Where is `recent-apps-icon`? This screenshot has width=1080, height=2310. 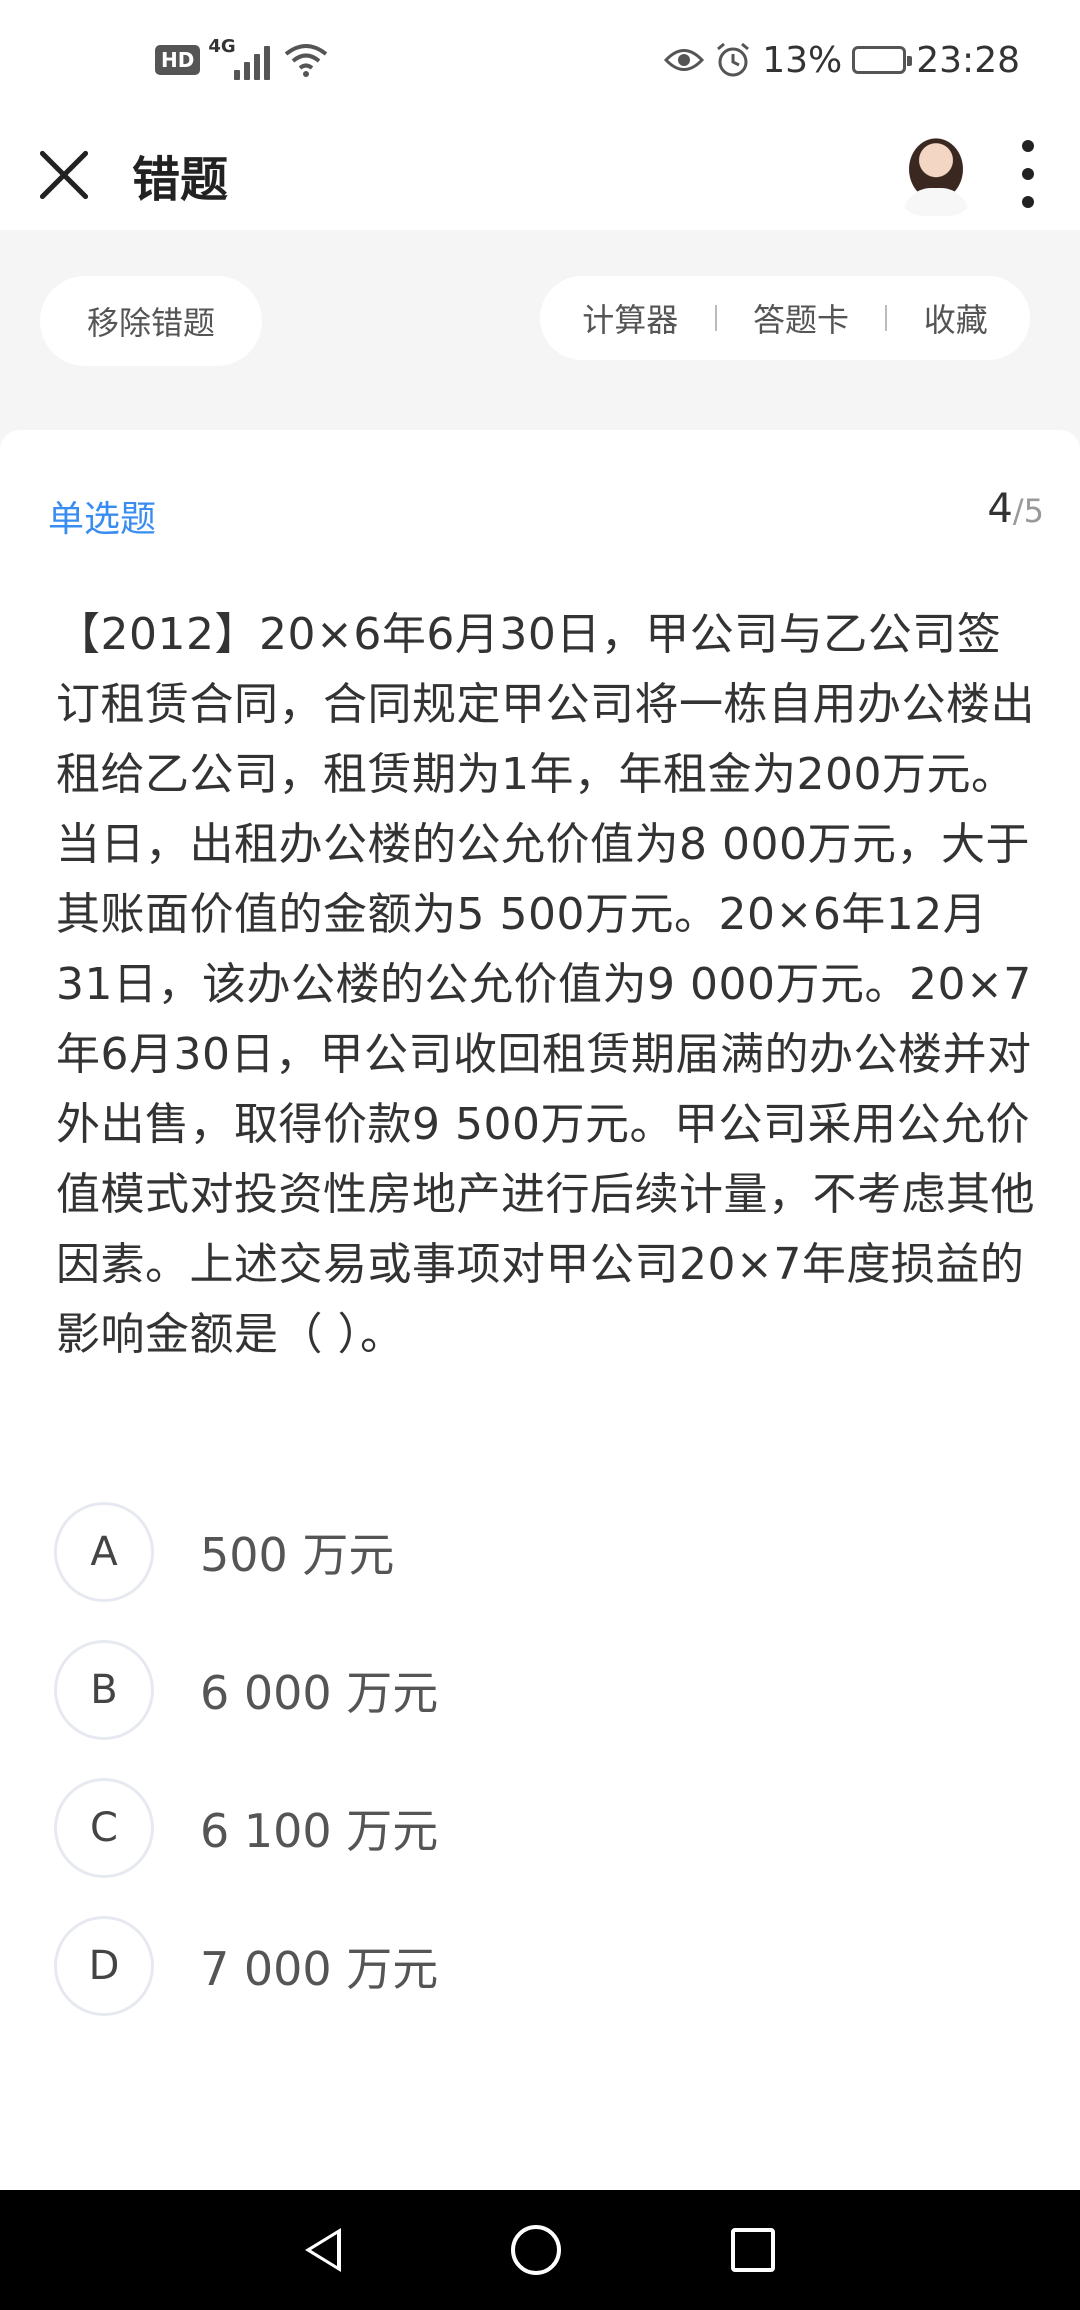
recent-apps-icon is located at coordinates (753, 2250).